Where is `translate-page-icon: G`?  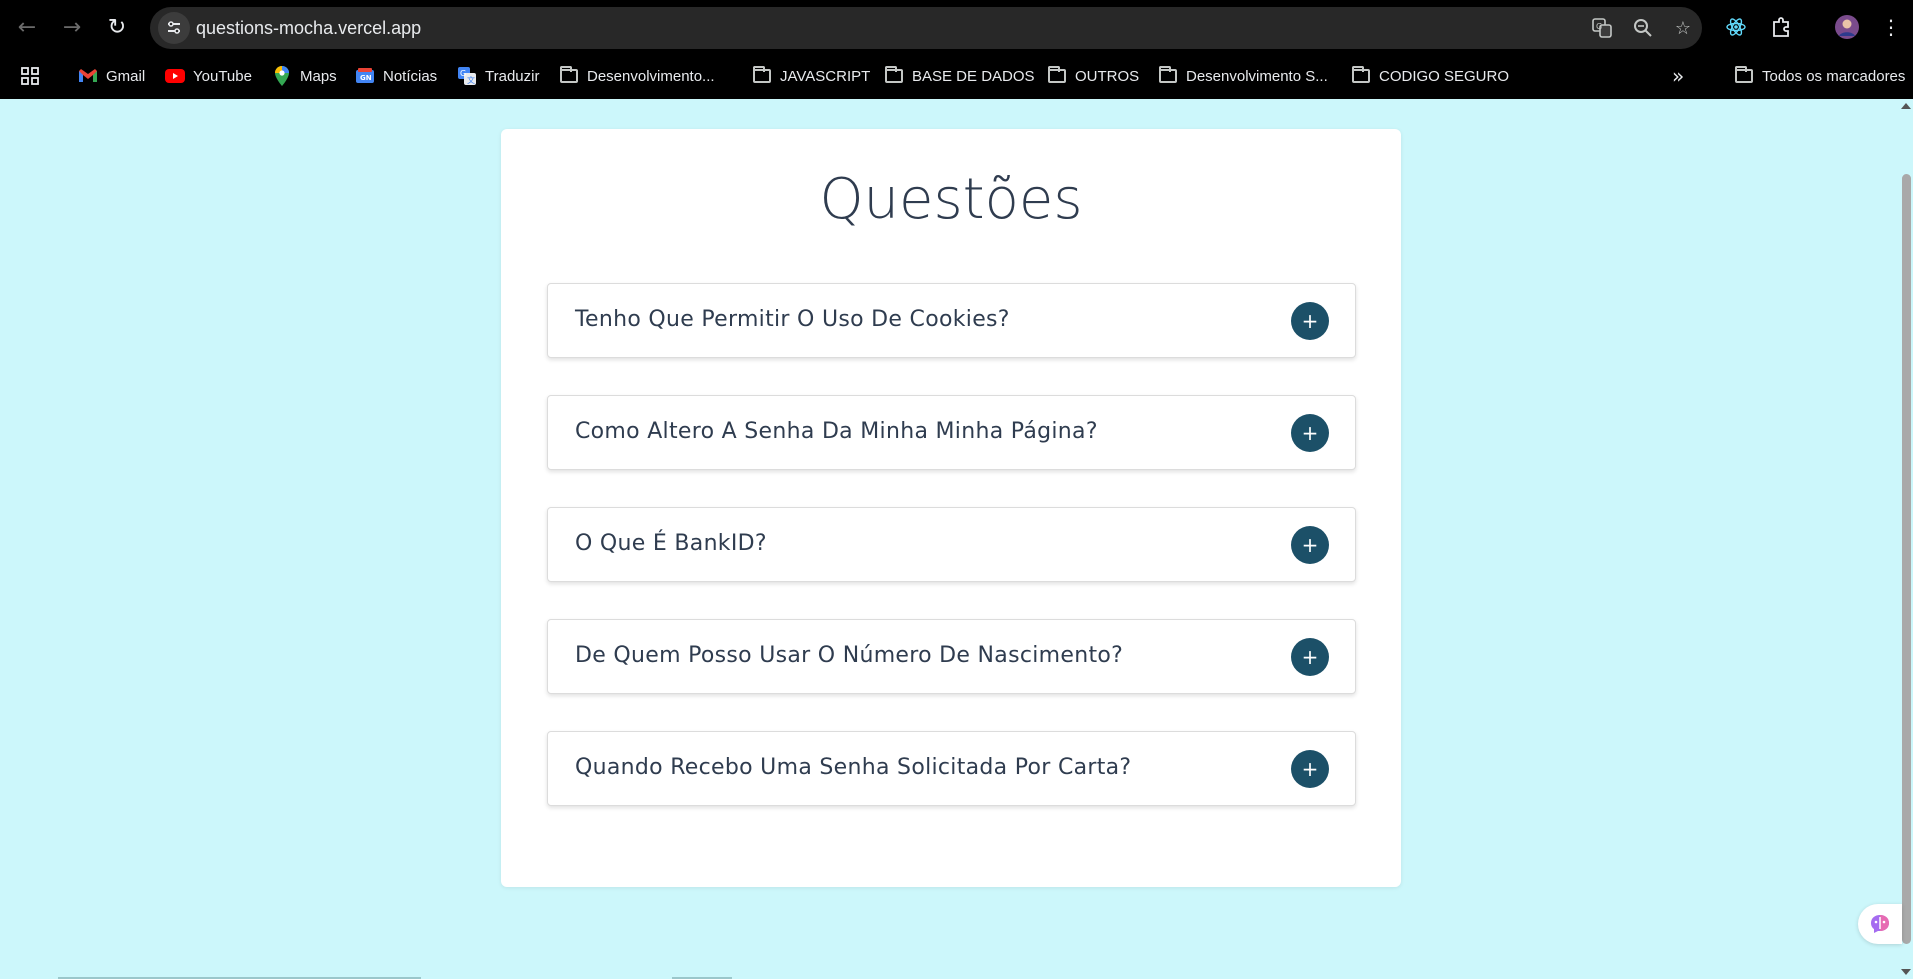 translate-page-icon: G is located at coordinates (1602, 28).